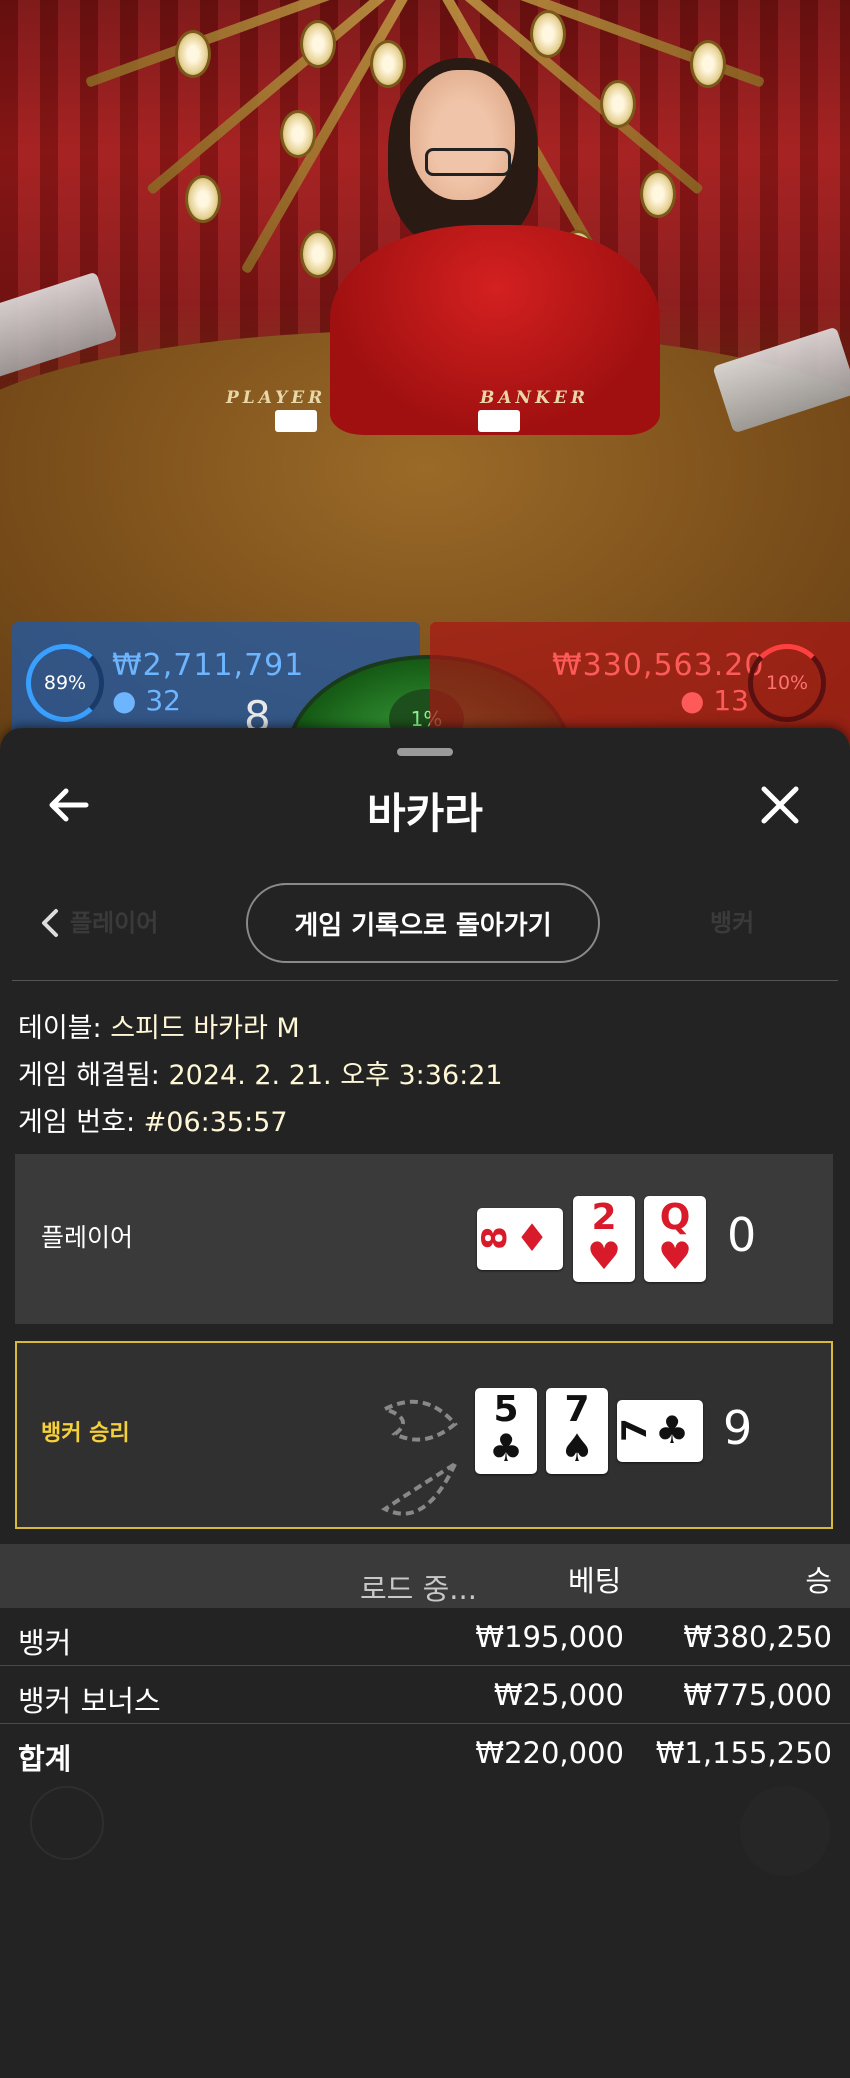 The width and height of the screenshot is (850, 2078). I want to click on divider, so click(425, 980).